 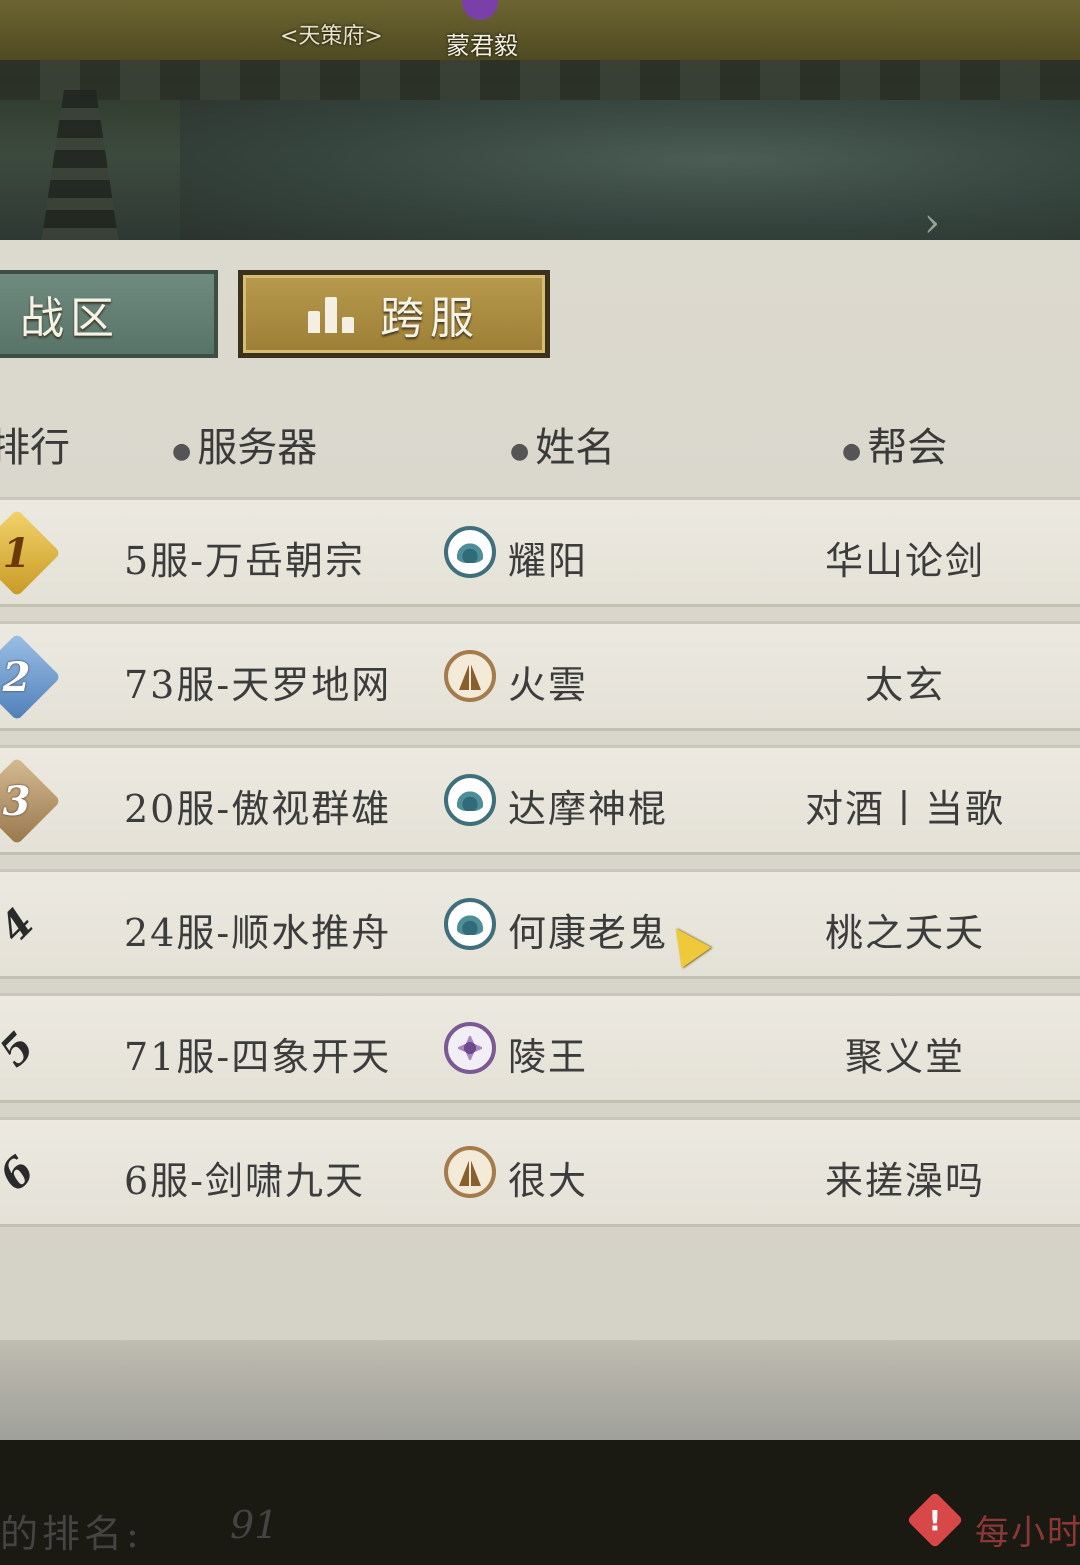 I want to click on rank-badge-bronze: 3, so click(x=30, y=801).